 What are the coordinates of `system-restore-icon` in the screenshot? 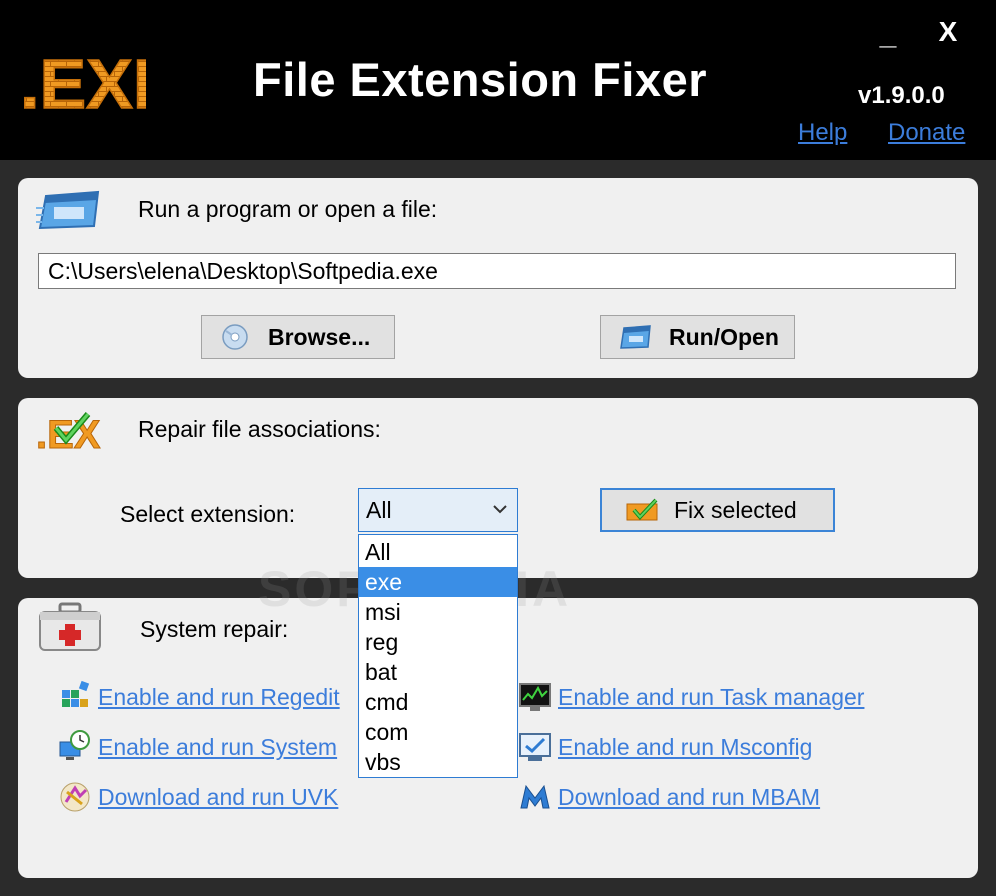 It's located at (74, 745).